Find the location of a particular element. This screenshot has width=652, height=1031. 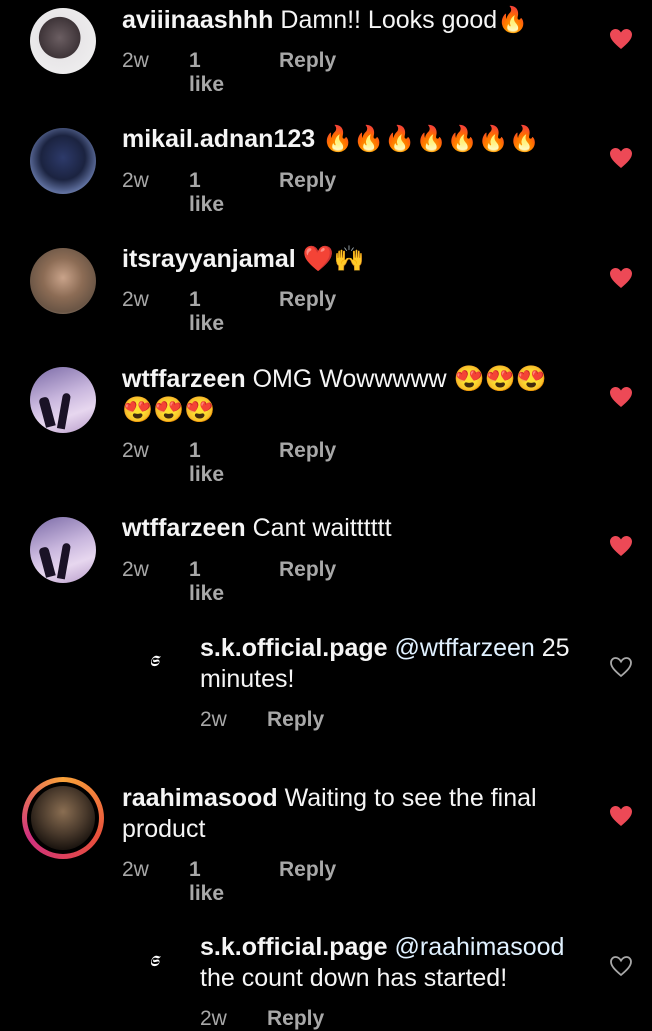

comment-body: 🔥🔥🔥🔥🔥🔥🔥 is located at coordinates (431, 139).